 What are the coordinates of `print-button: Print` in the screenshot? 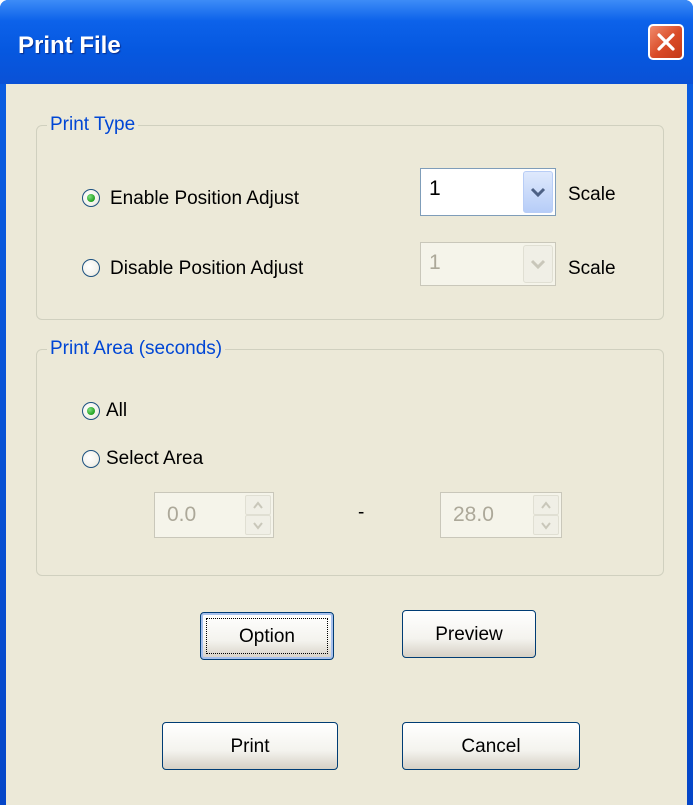 It's located at (250, 746).